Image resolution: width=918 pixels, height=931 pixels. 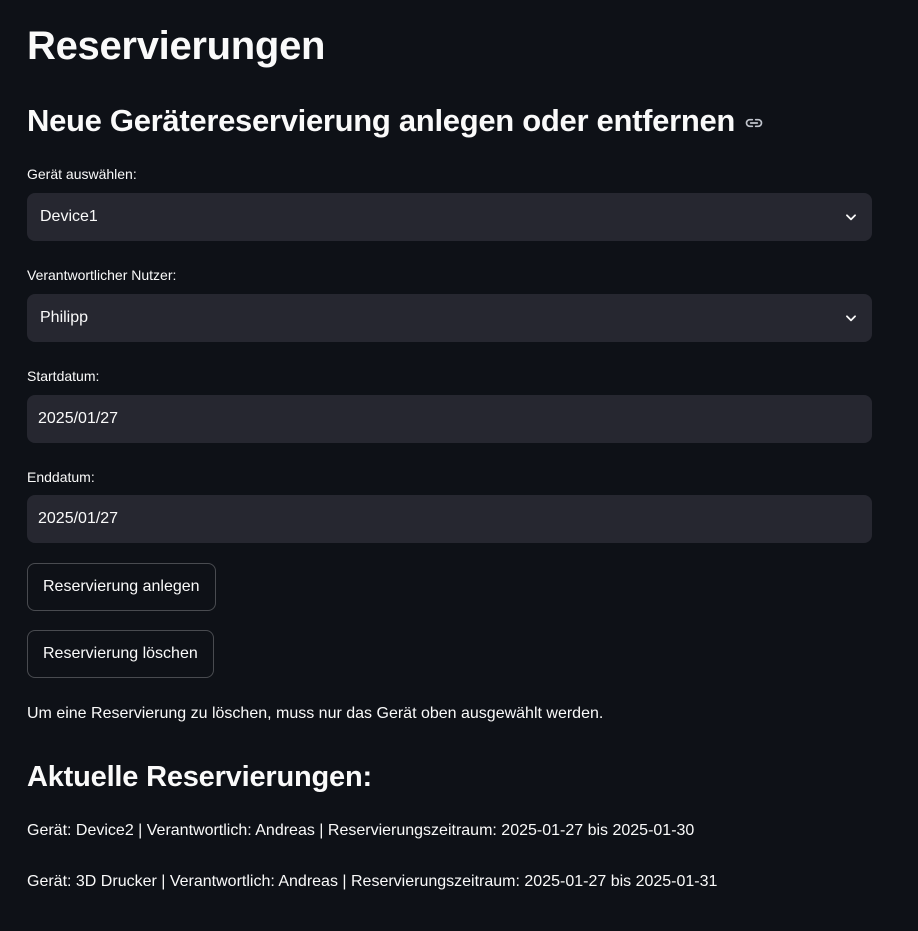 I want to click on delete-reservation-button: Reservierung löschen, so click(x=120, y=654).